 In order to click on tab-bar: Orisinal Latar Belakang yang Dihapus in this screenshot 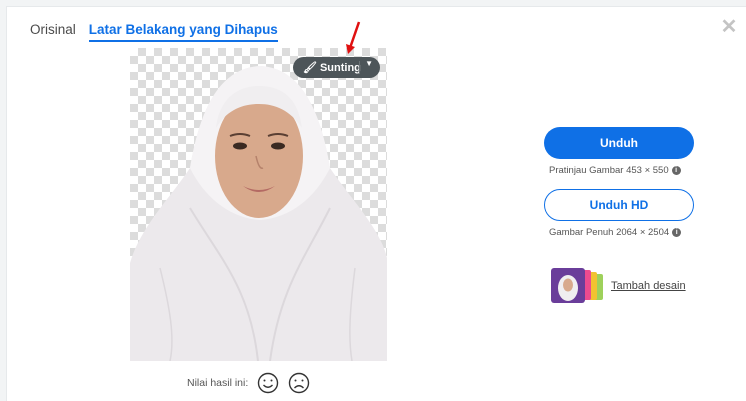, I will do `click(154, 32)`.